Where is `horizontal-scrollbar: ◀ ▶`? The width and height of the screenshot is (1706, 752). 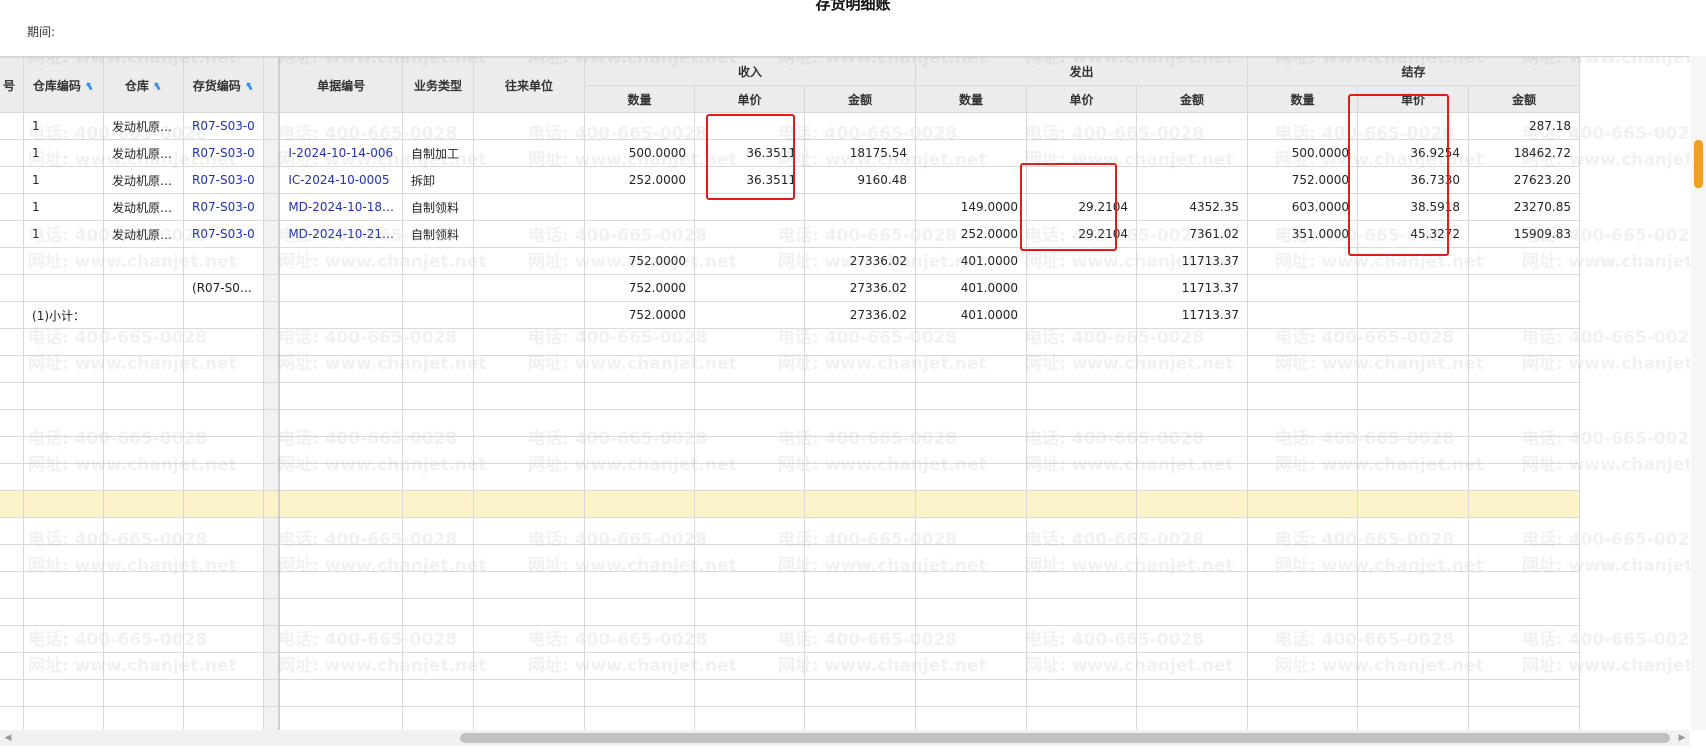
horizontal-scrollbar: ◀ ▶ is located at coordinates (845, 738).